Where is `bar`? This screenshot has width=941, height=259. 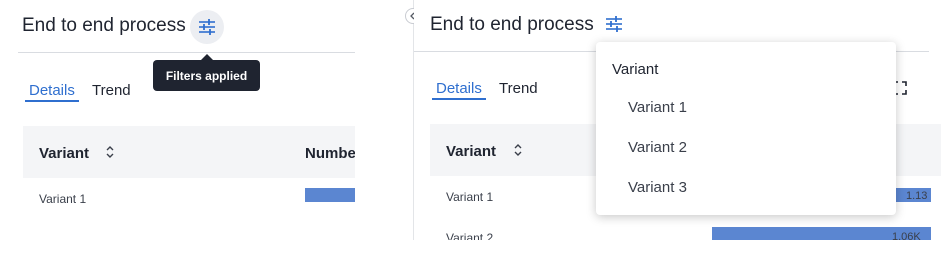 bar is located at coordinates (330, 195).